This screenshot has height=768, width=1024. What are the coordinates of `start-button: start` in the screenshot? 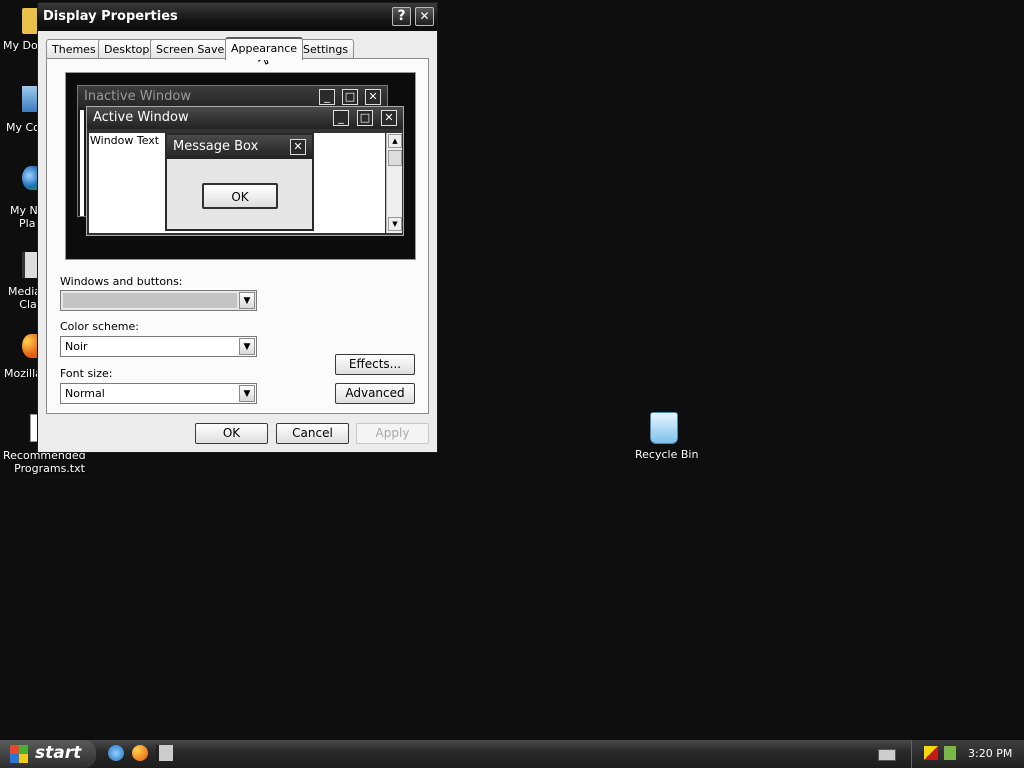 It's located at (48, 754).